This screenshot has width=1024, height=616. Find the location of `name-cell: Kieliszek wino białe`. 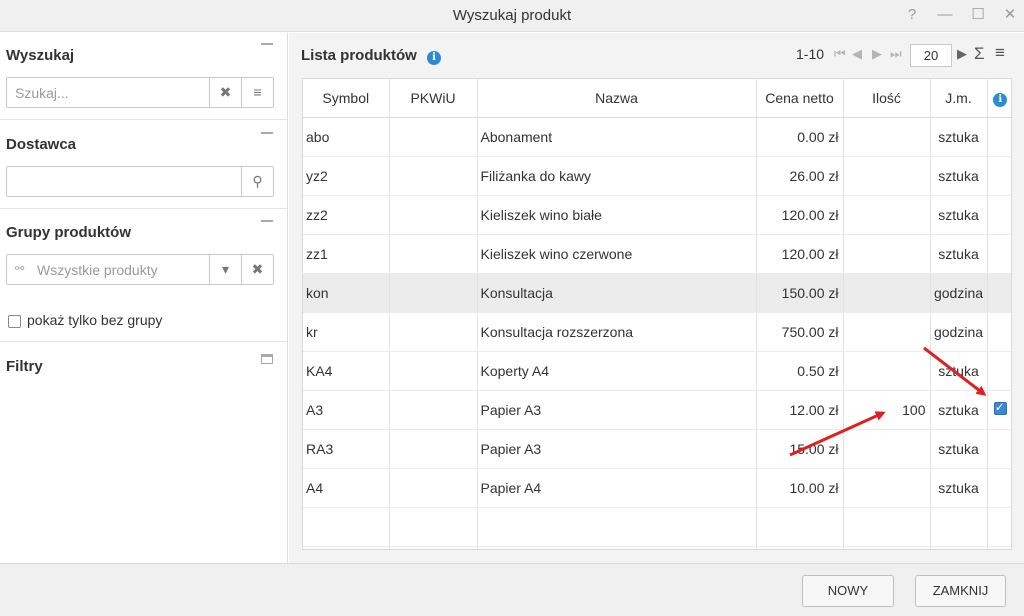

name-cell: Kieliszek wino białe is located at coordinates (617, 215).